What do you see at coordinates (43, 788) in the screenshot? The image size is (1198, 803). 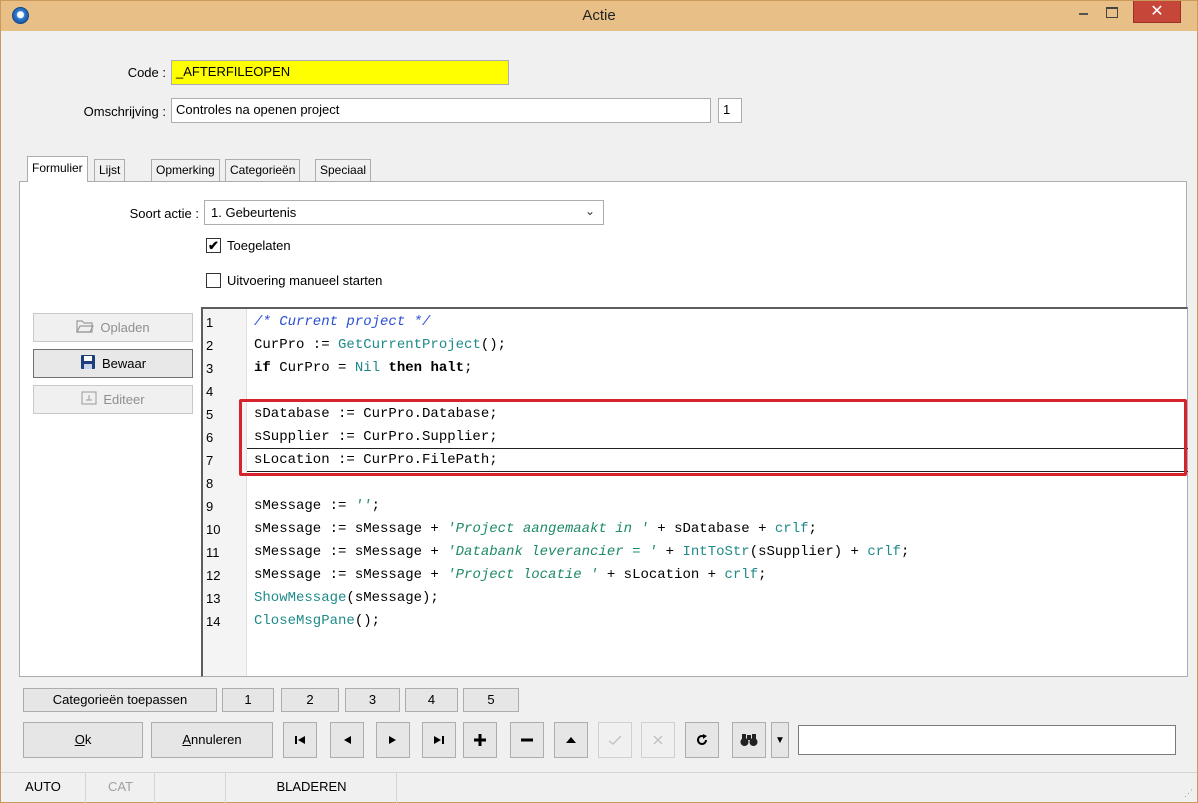 I see `status-mode: AUTO` at bounding box center [43, 788].